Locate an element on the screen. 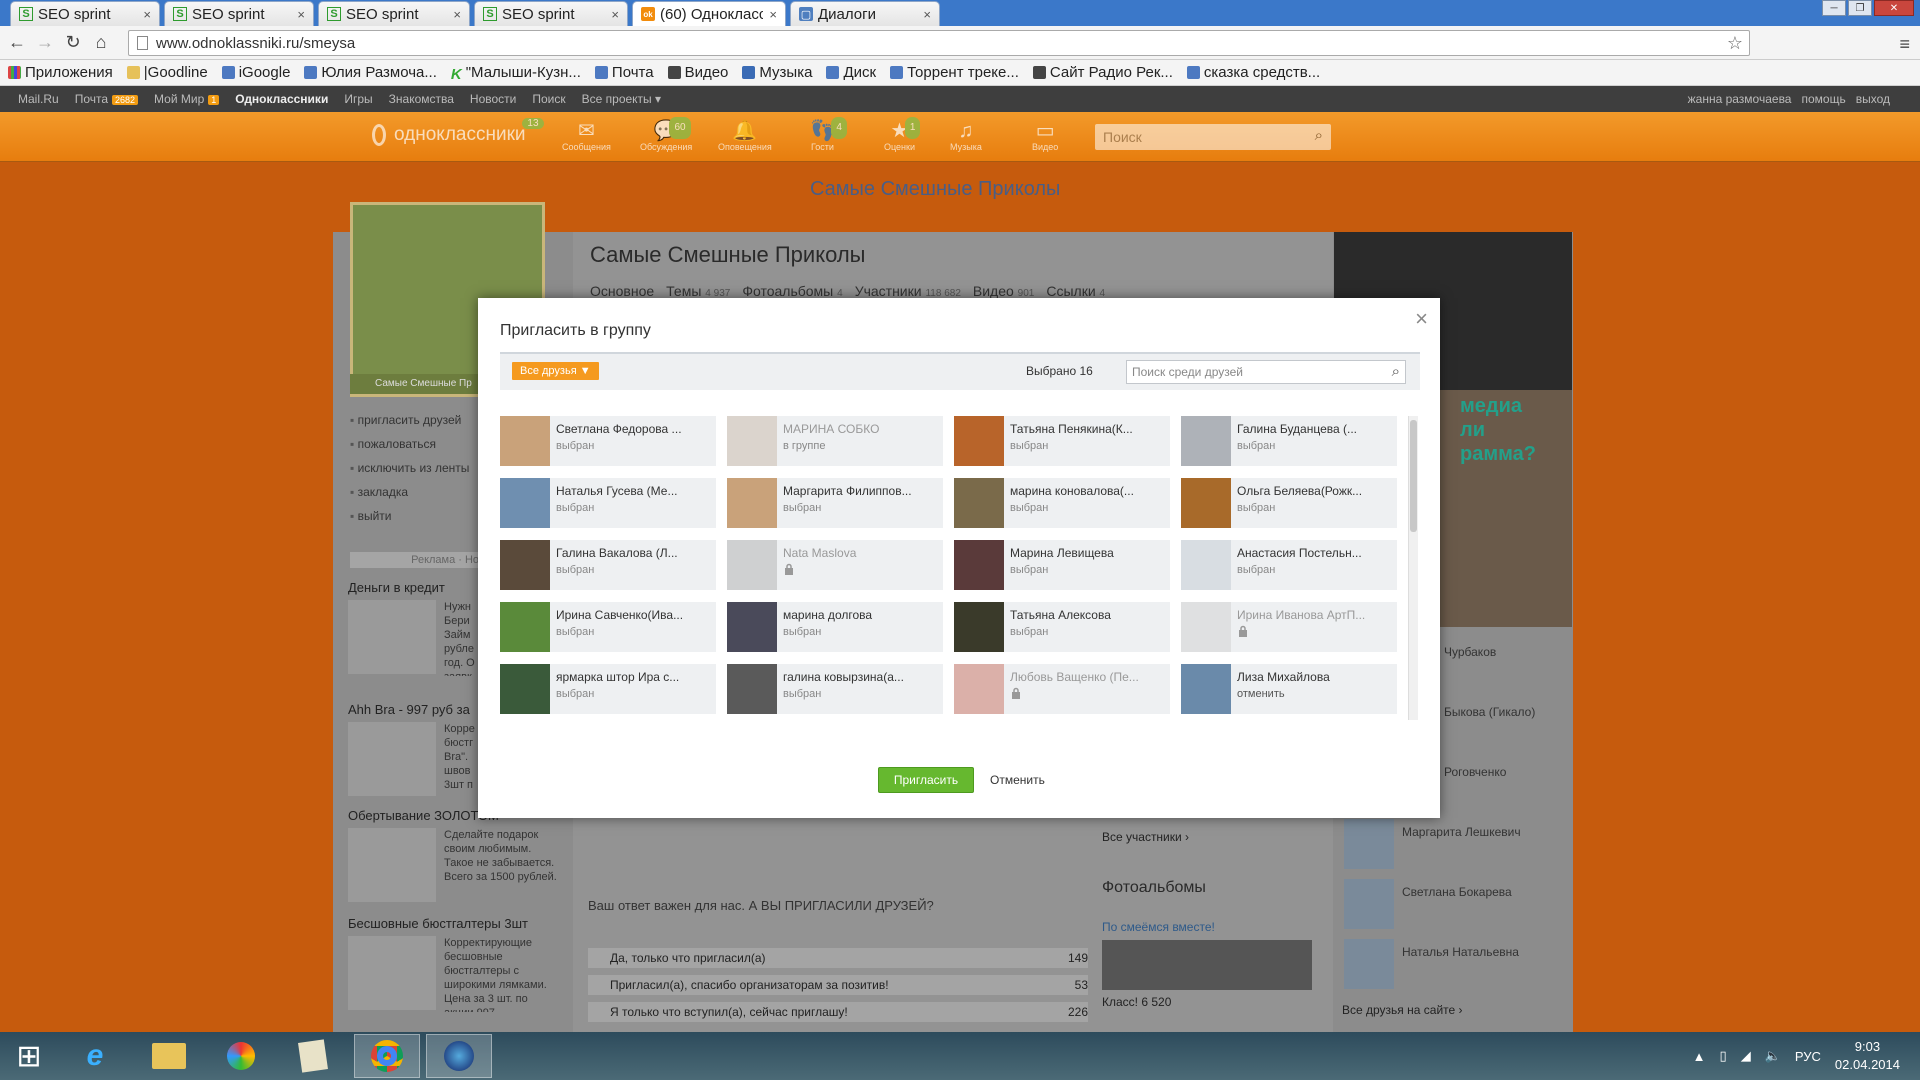 The image size is (1920, 1080). group-tab: Основное is located at coordinates (622, 291).